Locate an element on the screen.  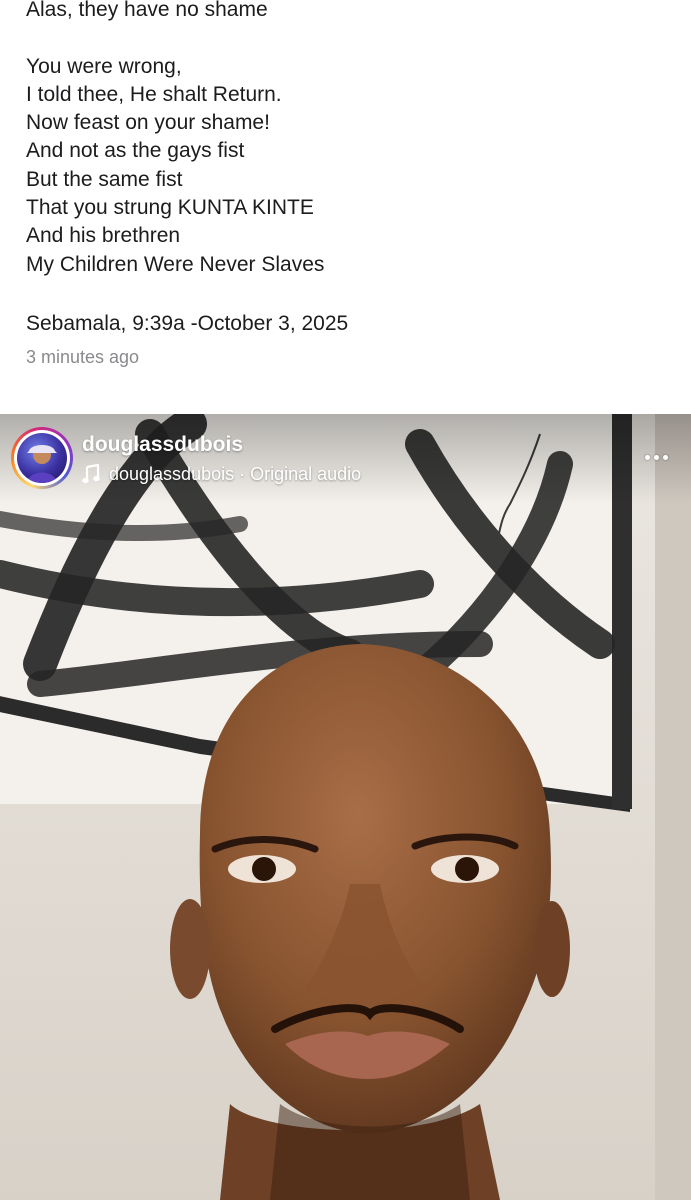
caption-line: But the same fist is located at coordinates (104, 179).